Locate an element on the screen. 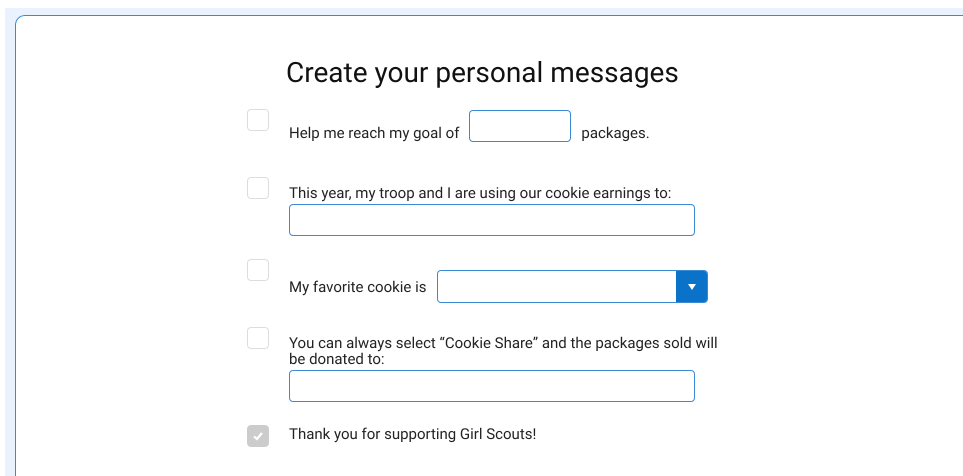  check-icon is located at coordinates (258, 436).